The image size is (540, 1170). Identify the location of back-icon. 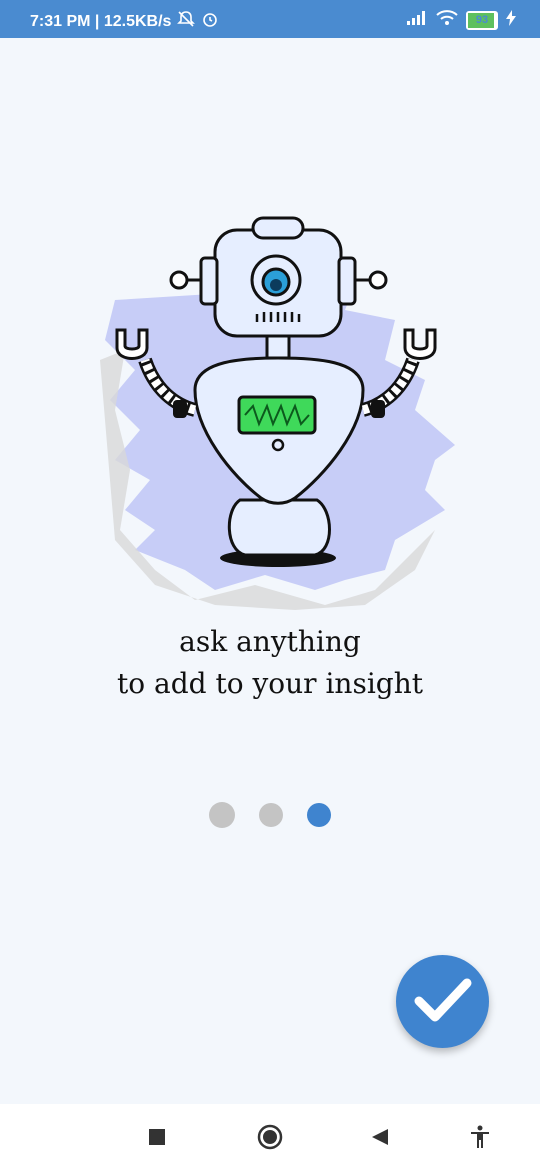
(380, 1139).